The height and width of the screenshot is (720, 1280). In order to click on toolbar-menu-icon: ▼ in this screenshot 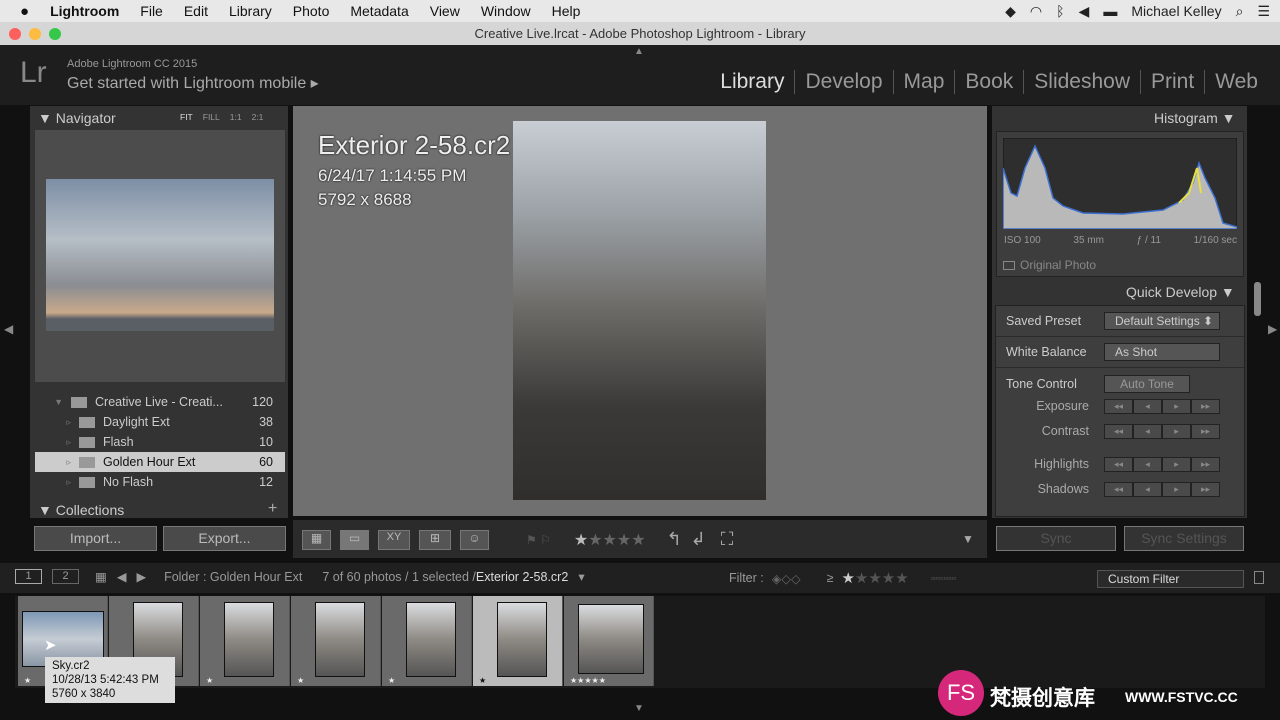, I will do `click(968, 539)`.